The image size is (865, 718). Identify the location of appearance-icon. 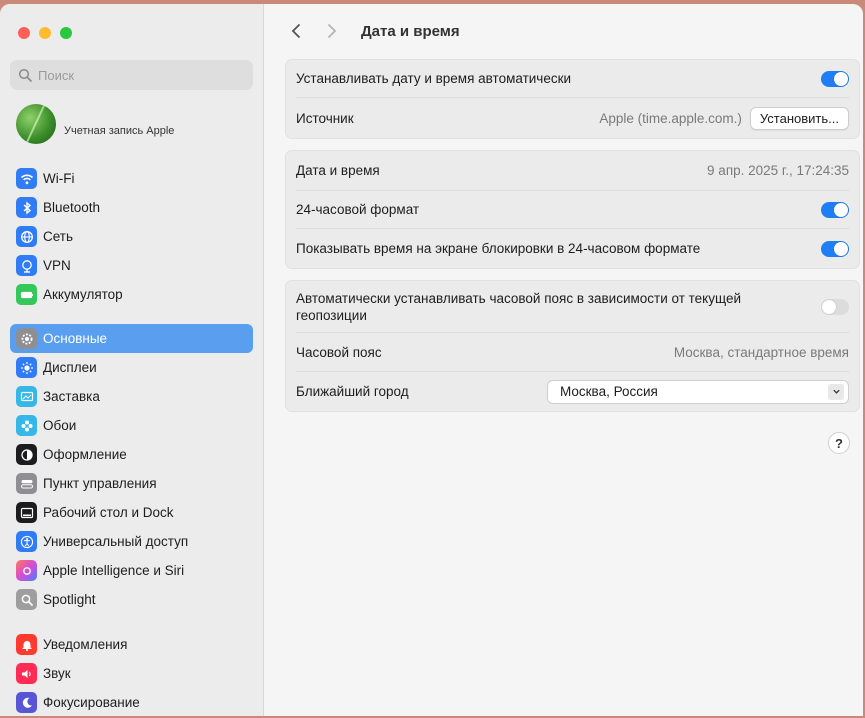
(26, 454).